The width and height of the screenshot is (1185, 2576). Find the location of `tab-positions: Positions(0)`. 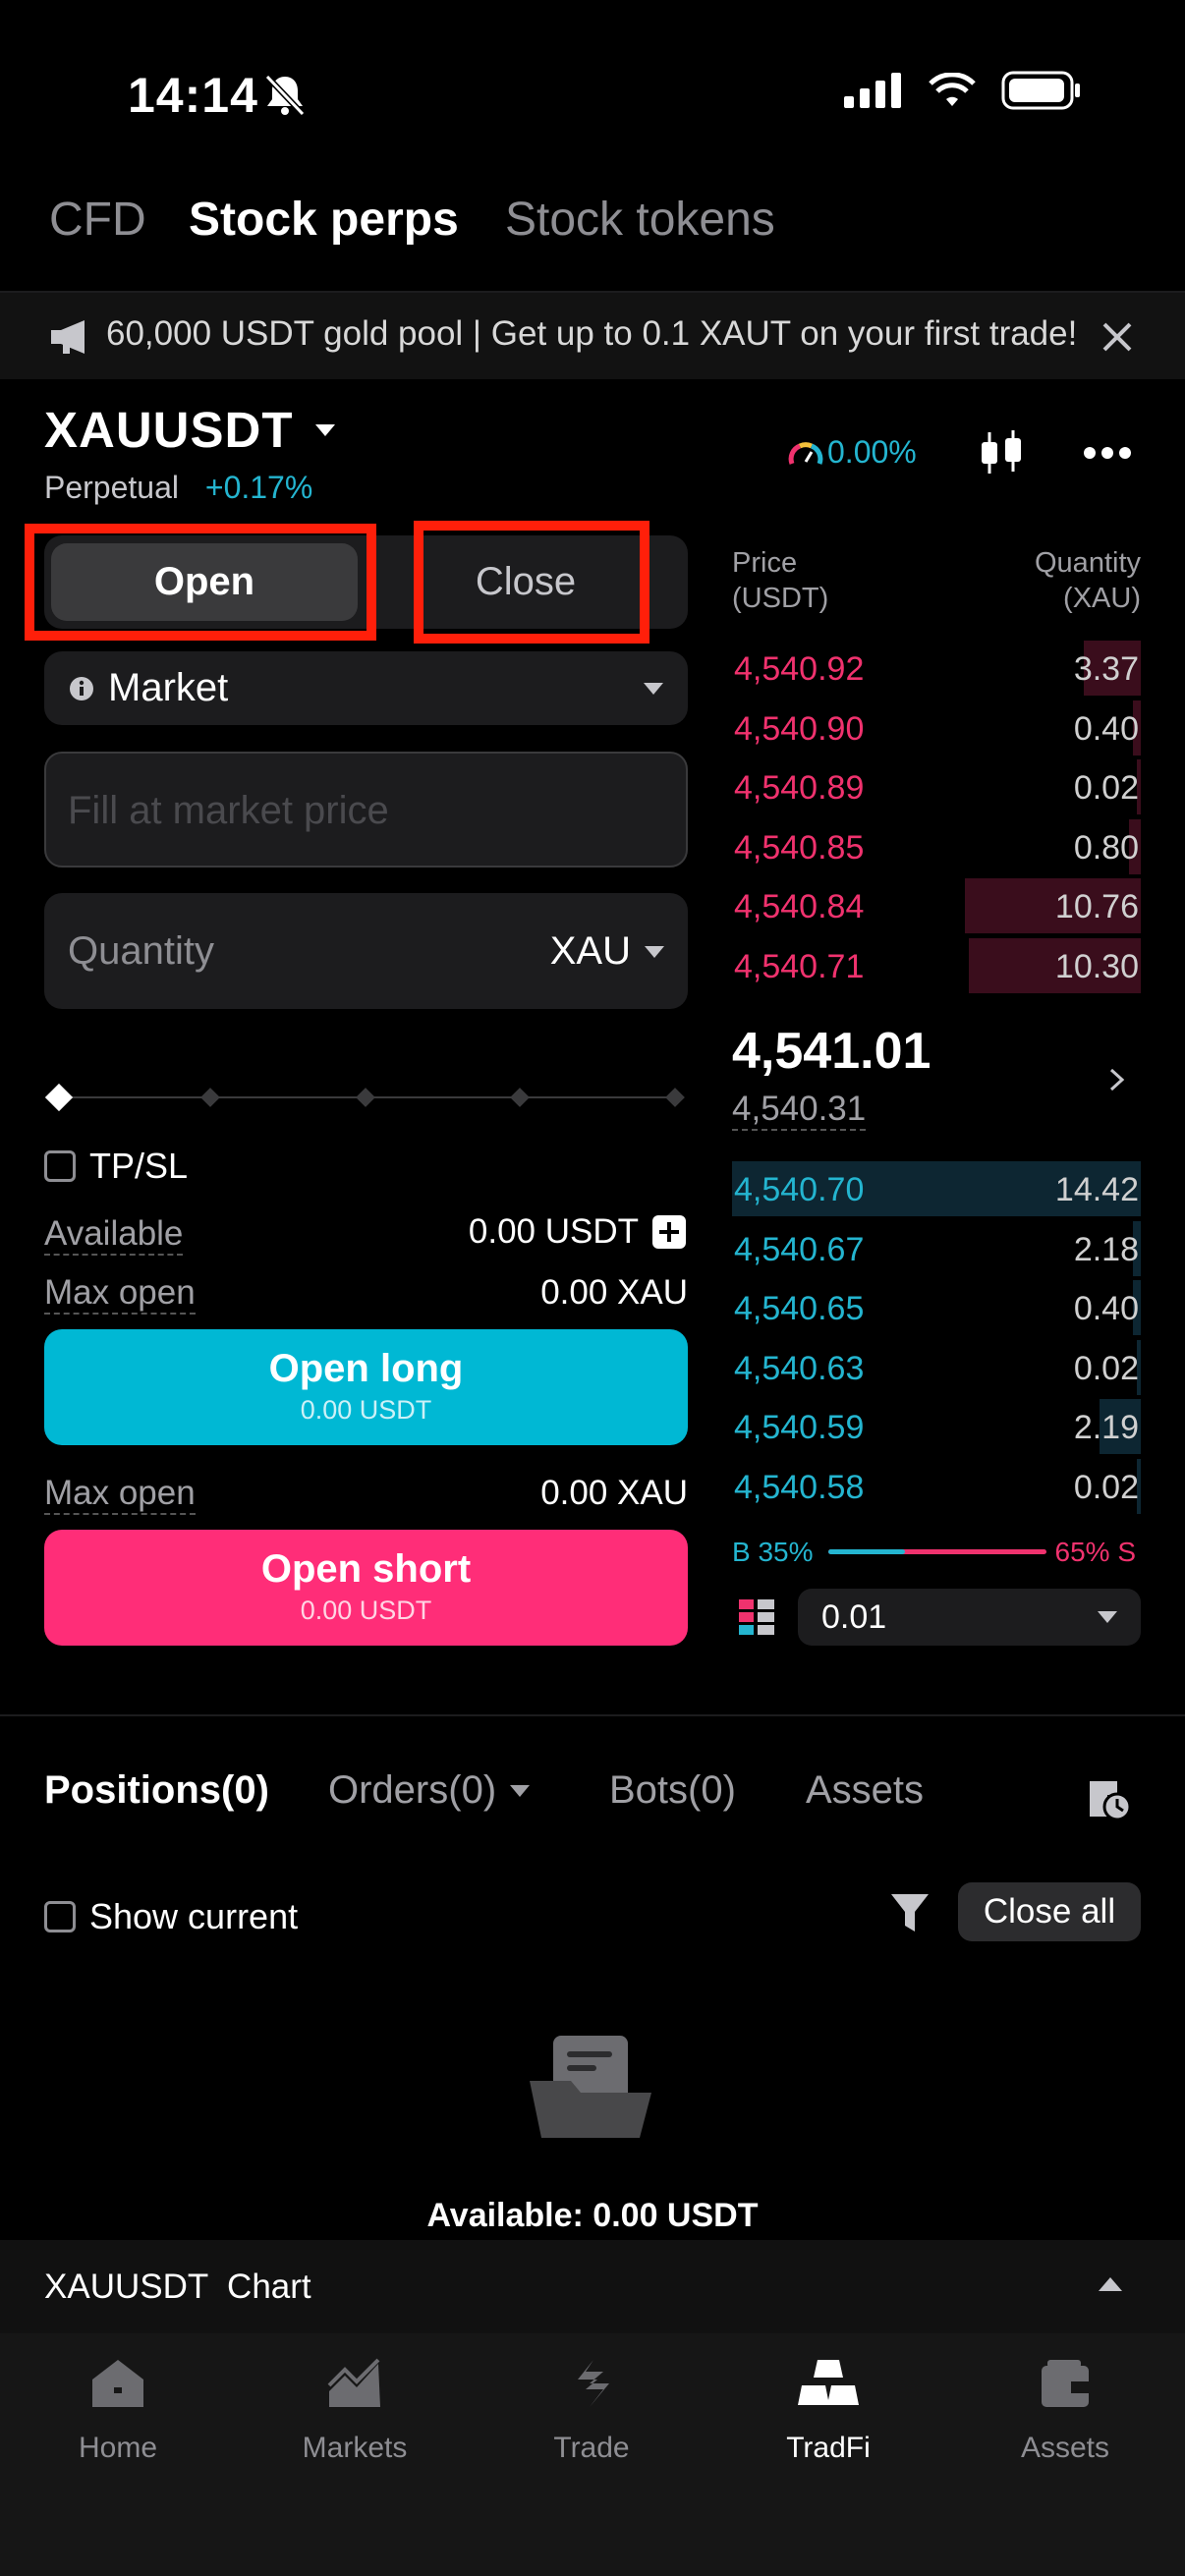

tab-positions: Positions(0) is located at coordinates (156, 1790).